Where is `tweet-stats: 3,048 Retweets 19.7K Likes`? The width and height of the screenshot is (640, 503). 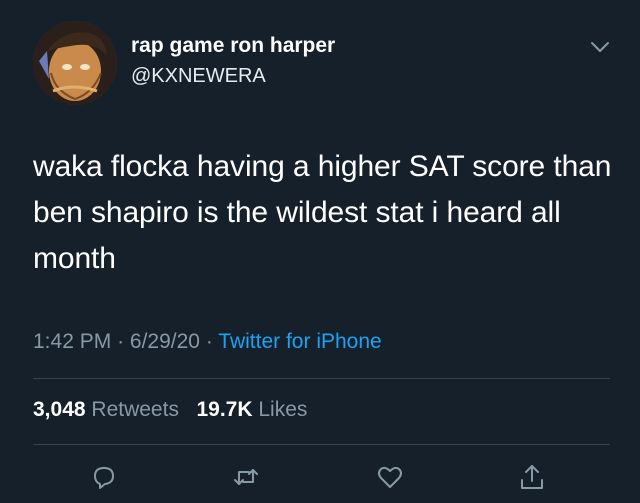 tweet-stats: 3,048 Retweets 19.7K Likes is located at coordinates (170, 410).